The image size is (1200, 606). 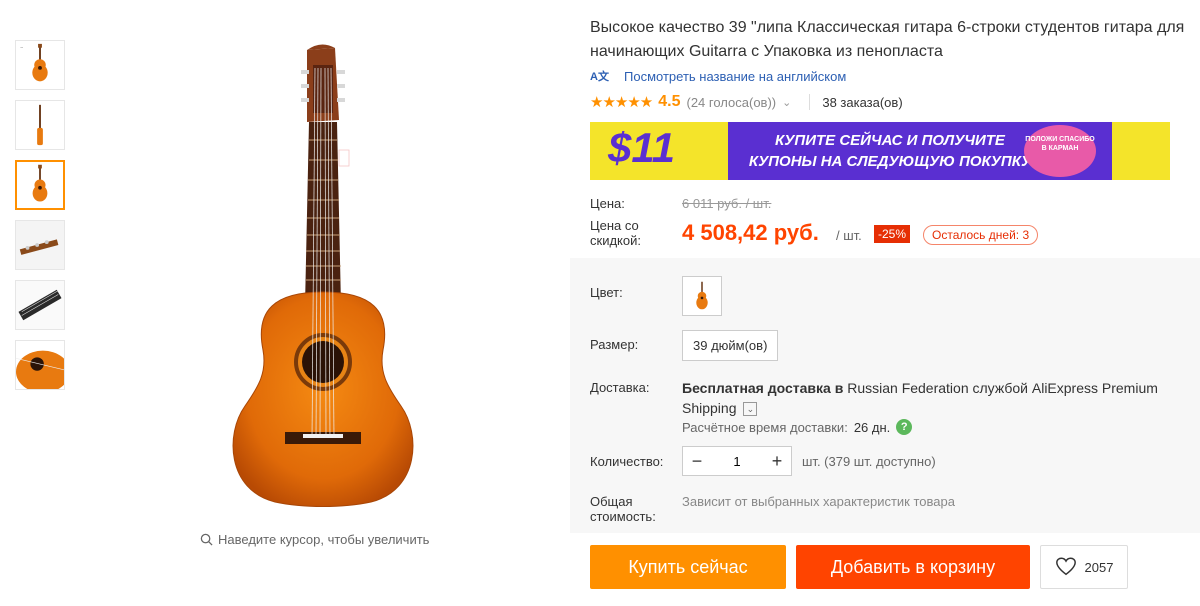 What do you see at coordinates (324, 539) in the screenshot?
I see `zoom-hint-text: Наведите курсор, чтобы увеличить` at bounding box center [324, 539].